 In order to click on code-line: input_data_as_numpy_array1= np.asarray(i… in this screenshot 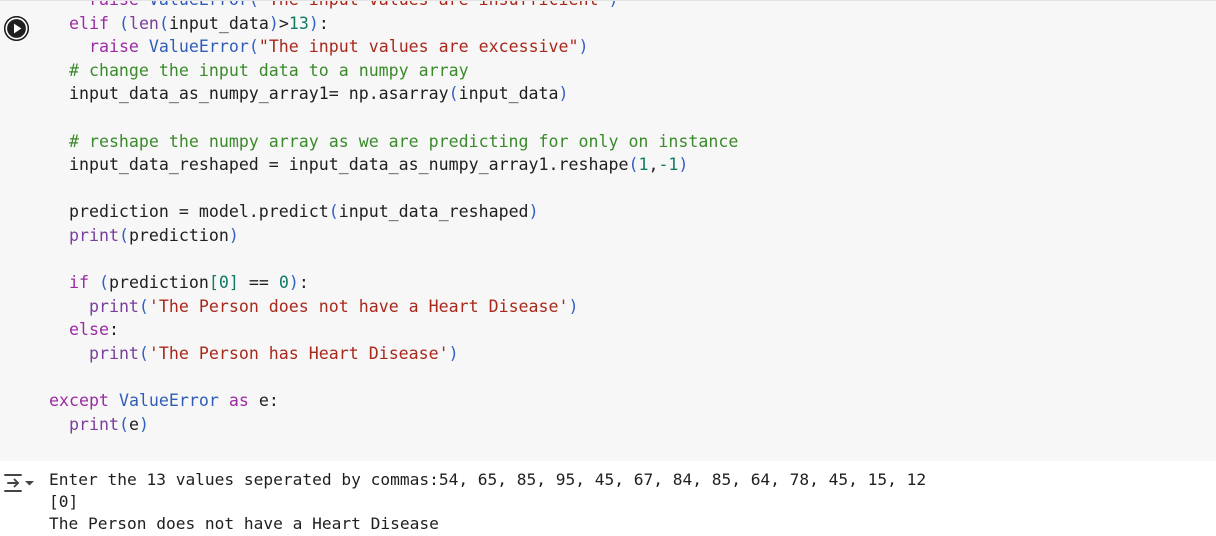, I will do `click(624, 94)`.